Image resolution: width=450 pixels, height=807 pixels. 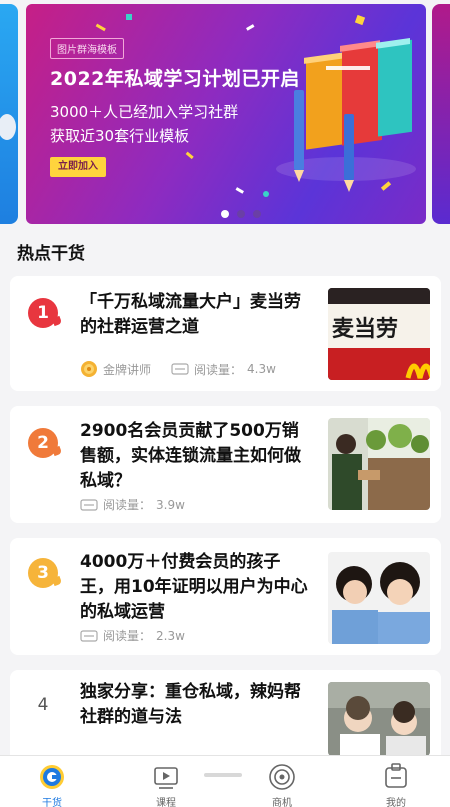 What do you see at coordinates (175, 79) in the screenshot?
I see `banner-title: 2022年私域学习计划已开启` at bounding box center [175, 79].